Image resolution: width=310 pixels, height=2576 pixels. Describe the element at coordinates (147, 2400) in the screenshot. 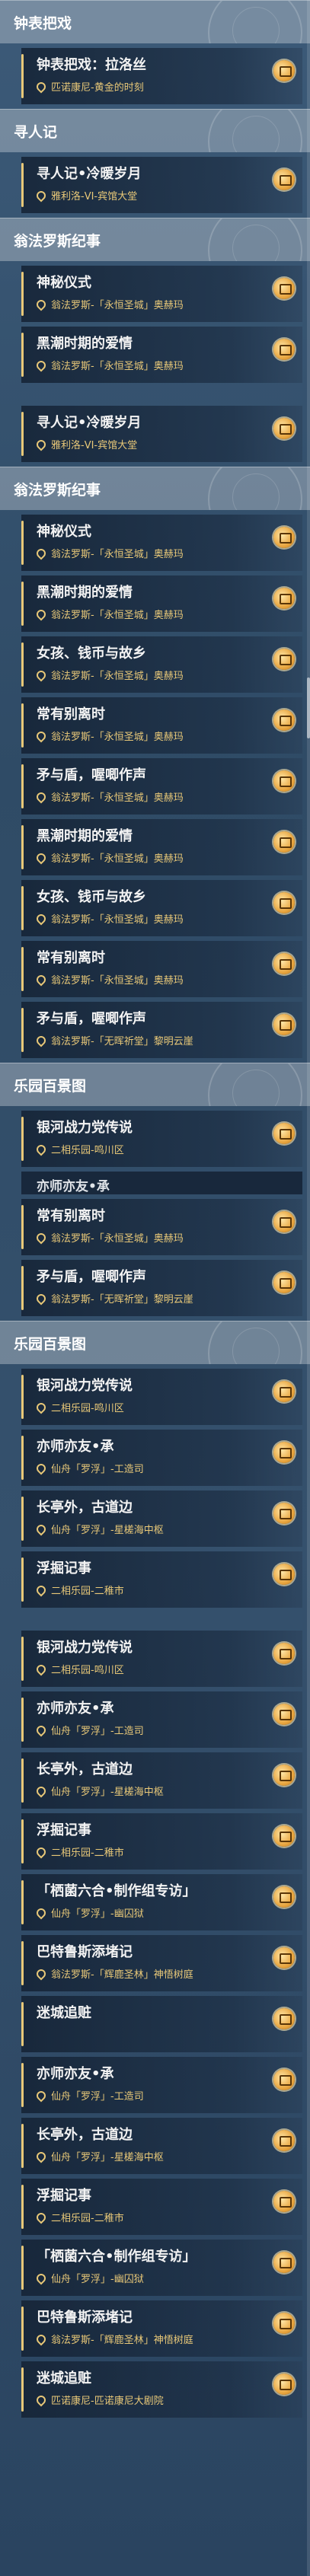

I see `quest-location: 匹诺康尼-匹诺康尼大剧院` at that location.